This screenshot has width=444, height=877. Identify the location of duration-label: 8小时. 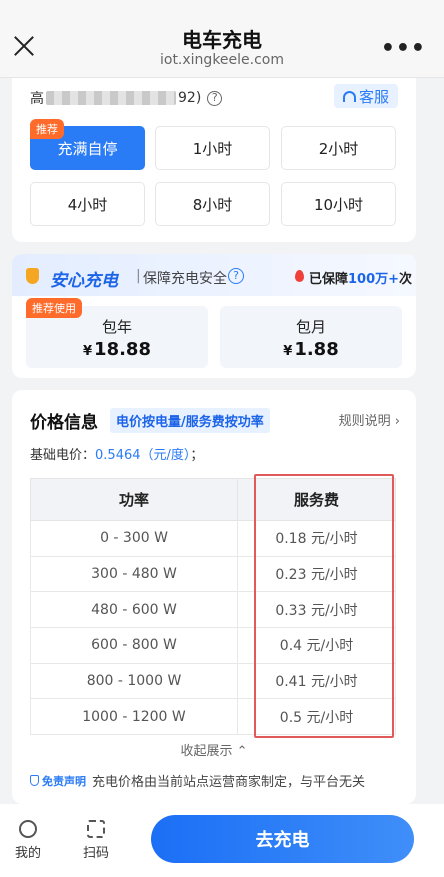
(212, 204).